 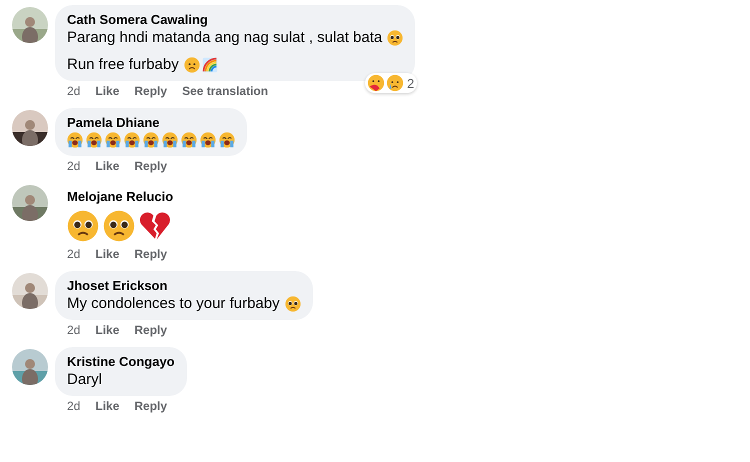 I want to click on author-name: Jhoset Erickson, so click(x=117, y=285).